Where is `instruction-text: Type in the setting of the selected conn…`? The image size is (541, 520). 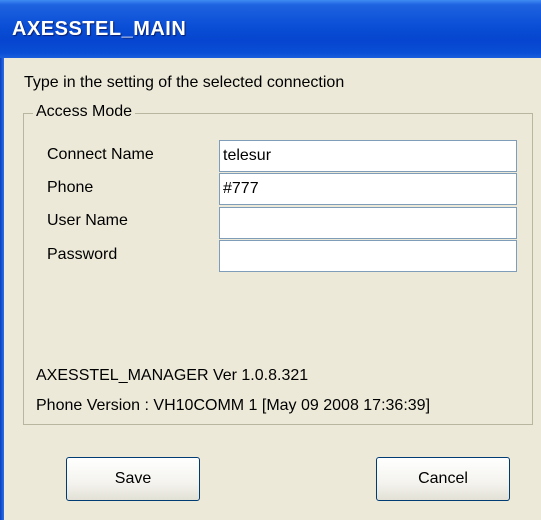 instruction-text: Type in the setting of the selected conn… is located at coordinates (184, 82).